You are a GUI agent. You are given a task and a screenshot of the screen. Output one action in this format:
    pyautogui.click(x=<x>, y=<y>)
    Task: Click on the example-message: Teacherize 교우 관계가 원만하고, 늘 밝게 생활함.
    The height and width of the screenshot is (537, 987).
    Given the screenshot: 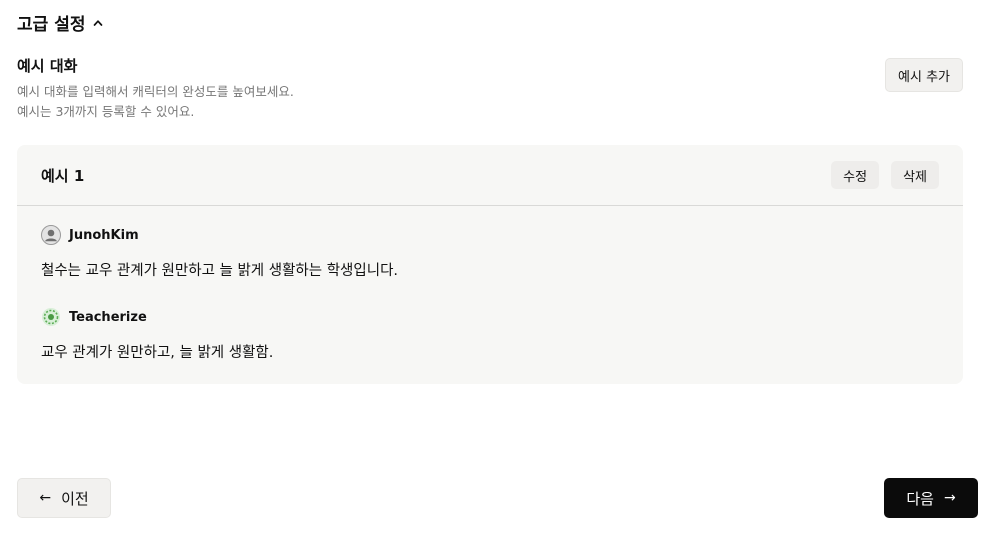 What is the action you would take?
    pyautogui.click(x=157, y=334)
    